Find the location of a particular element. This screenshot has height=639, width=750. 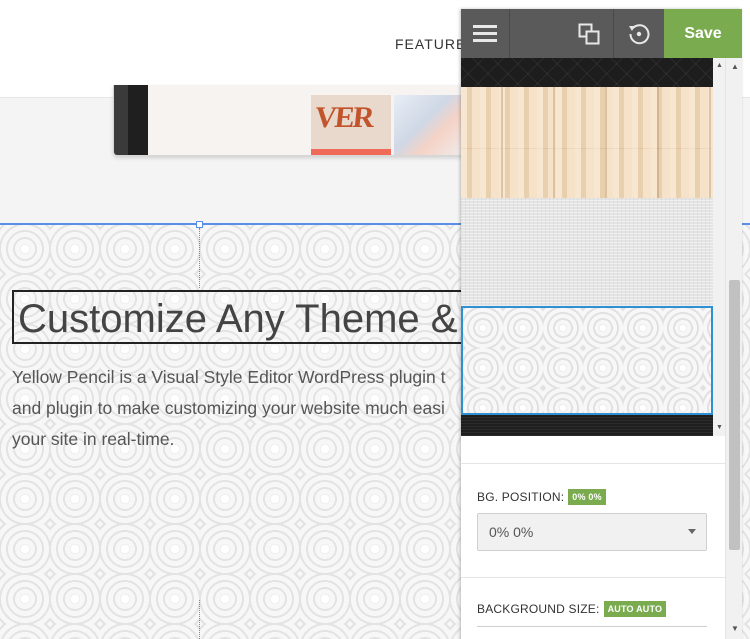

pattern-swatch-linen is located at coordinates (587, 252).